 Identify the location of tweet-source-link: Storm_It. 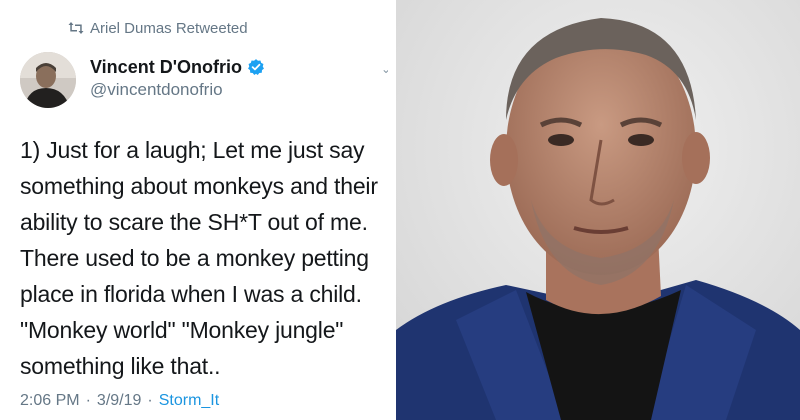
(189, 401).